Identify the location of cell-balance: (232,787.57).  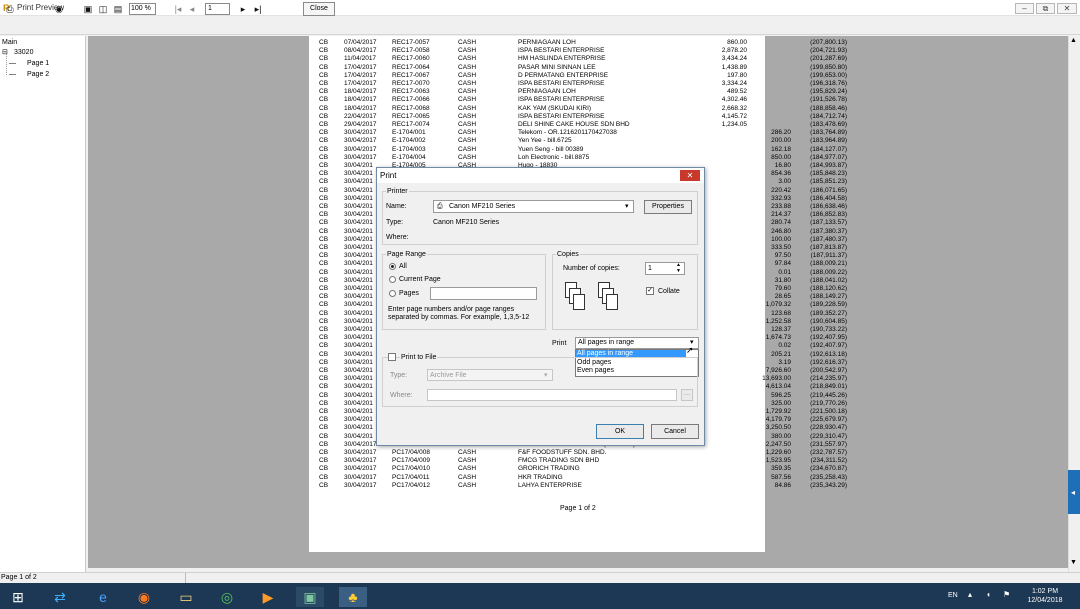
(828, 452).